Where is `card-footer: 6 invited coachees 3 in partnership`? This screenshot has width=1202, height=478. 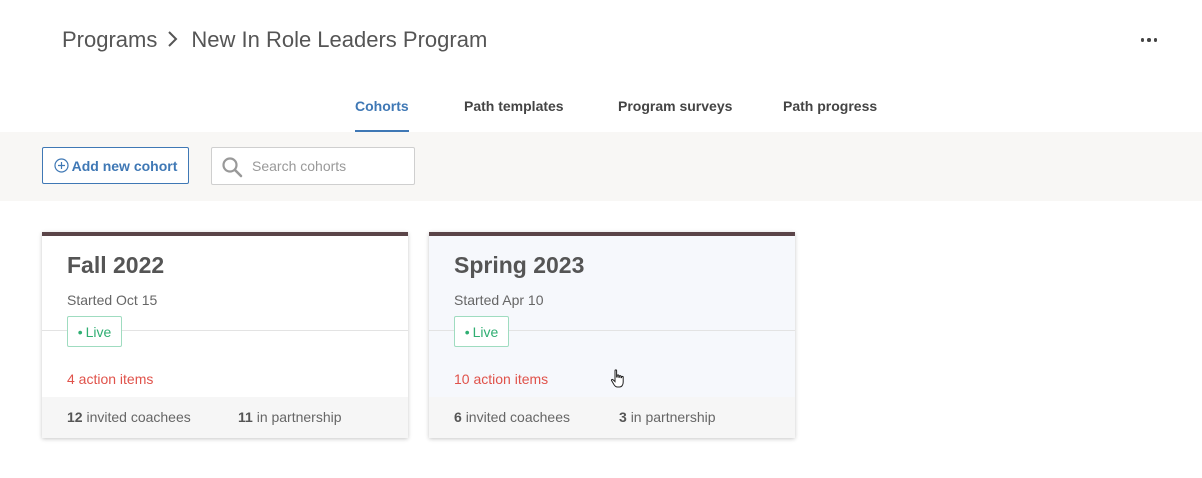 card-footer: 6 invited coachees 3 in partnership is located at coordinates (612, 417).